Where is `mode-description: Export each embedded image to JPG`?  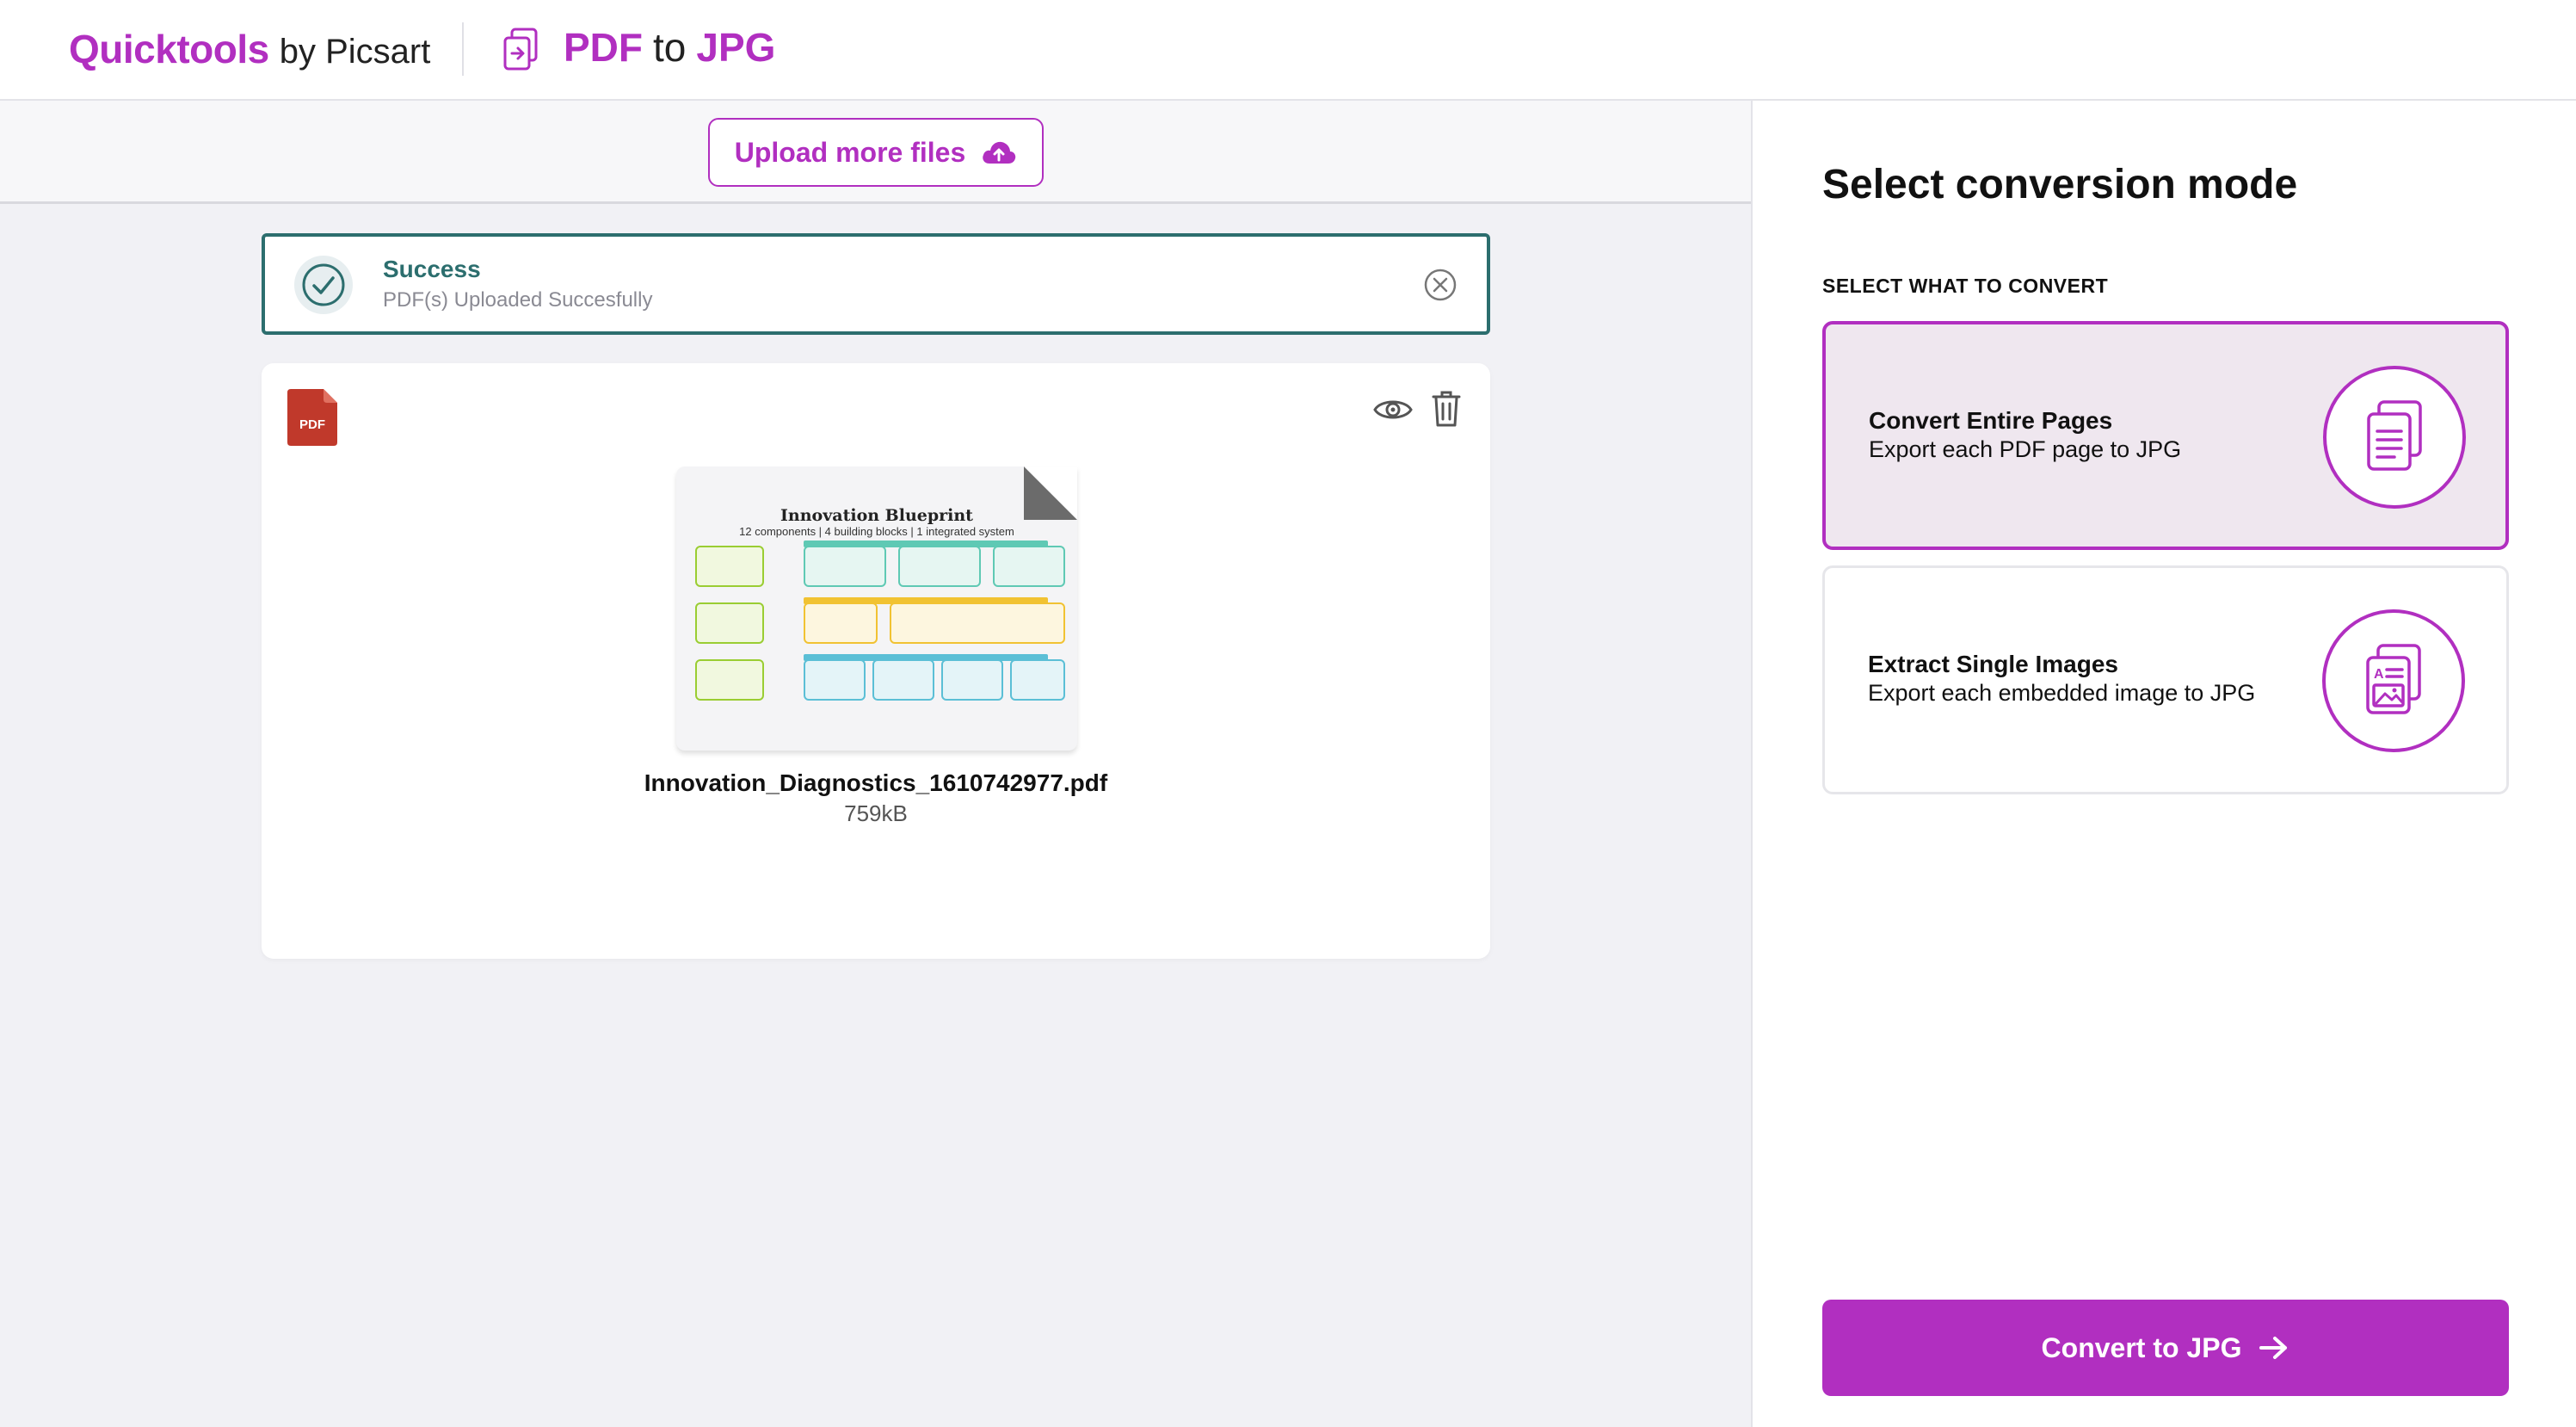 mode-description: Export each embedded image to JPG is located at coordinates (2062, 693).